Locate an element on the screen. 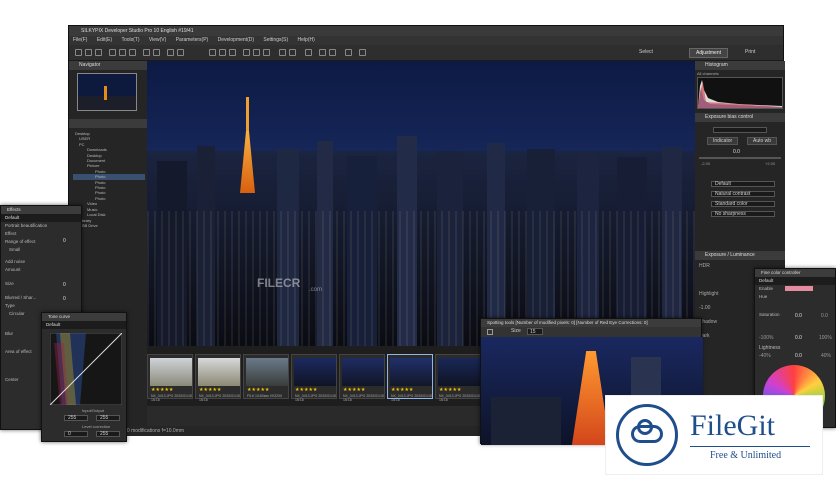 Image resolution: width=836 pixels, height=484 pixels. rotate-right-icon is located at coordinates (180, 52).